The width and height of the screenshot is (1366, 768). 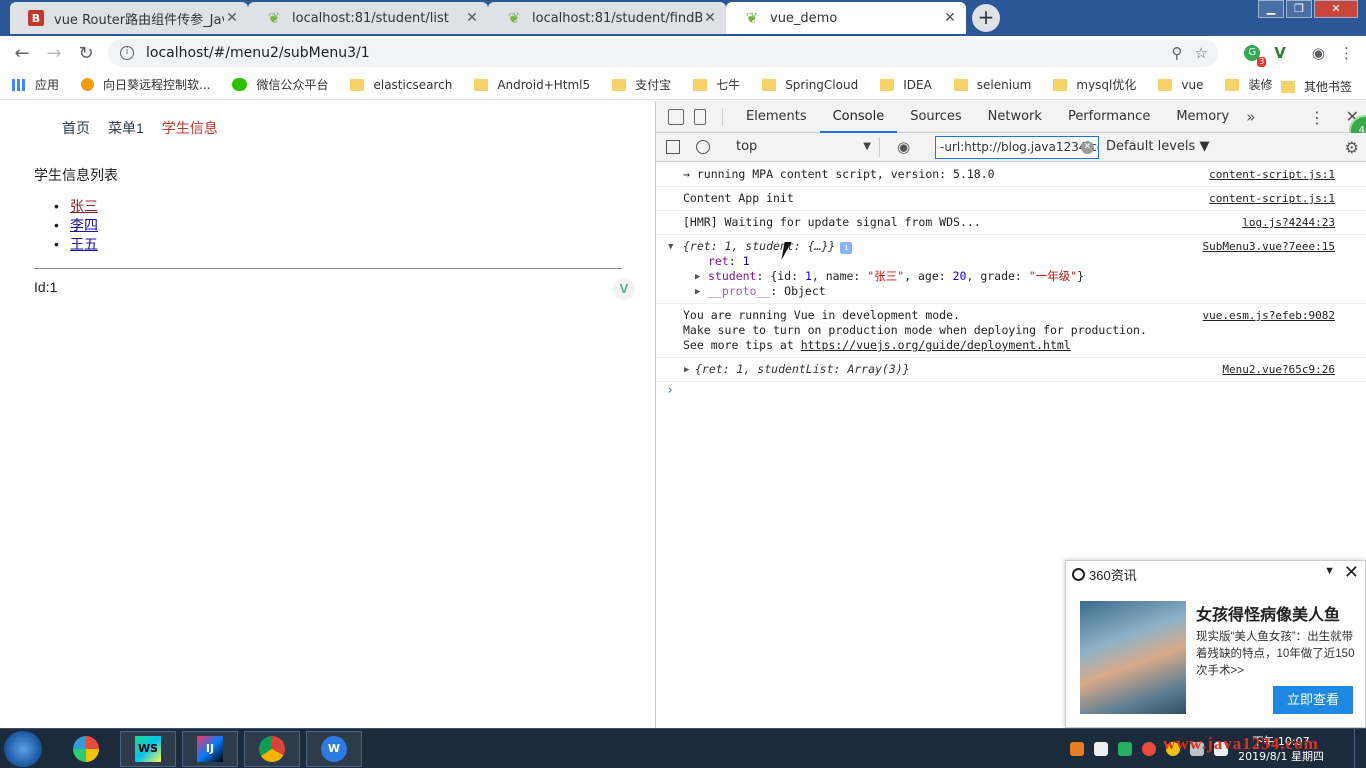 What do you see at coordinates (1351, 572) in the screenshot?
I see `popup-close-icon: ✕` at bounding box center [1351, 572].